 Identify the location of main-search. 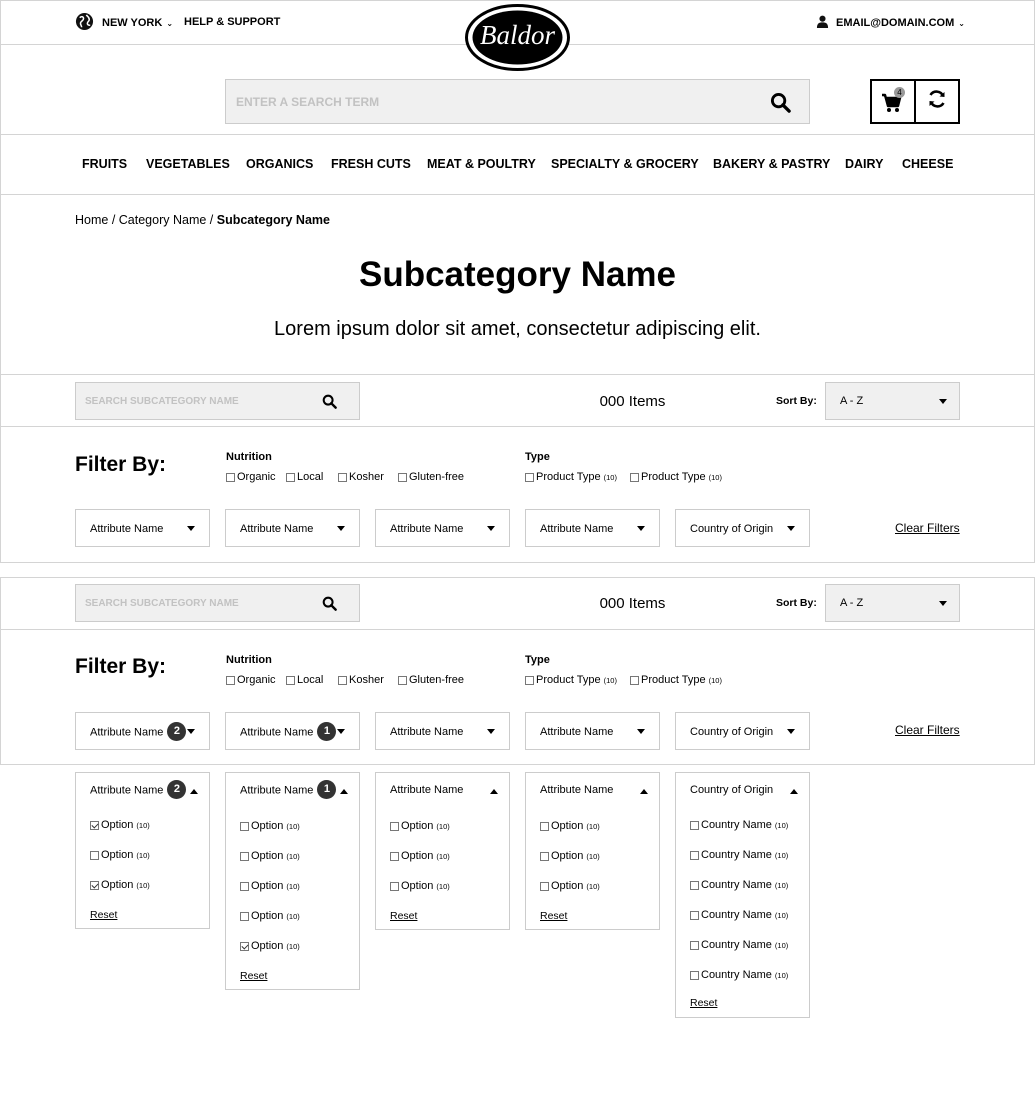
(517, 101).